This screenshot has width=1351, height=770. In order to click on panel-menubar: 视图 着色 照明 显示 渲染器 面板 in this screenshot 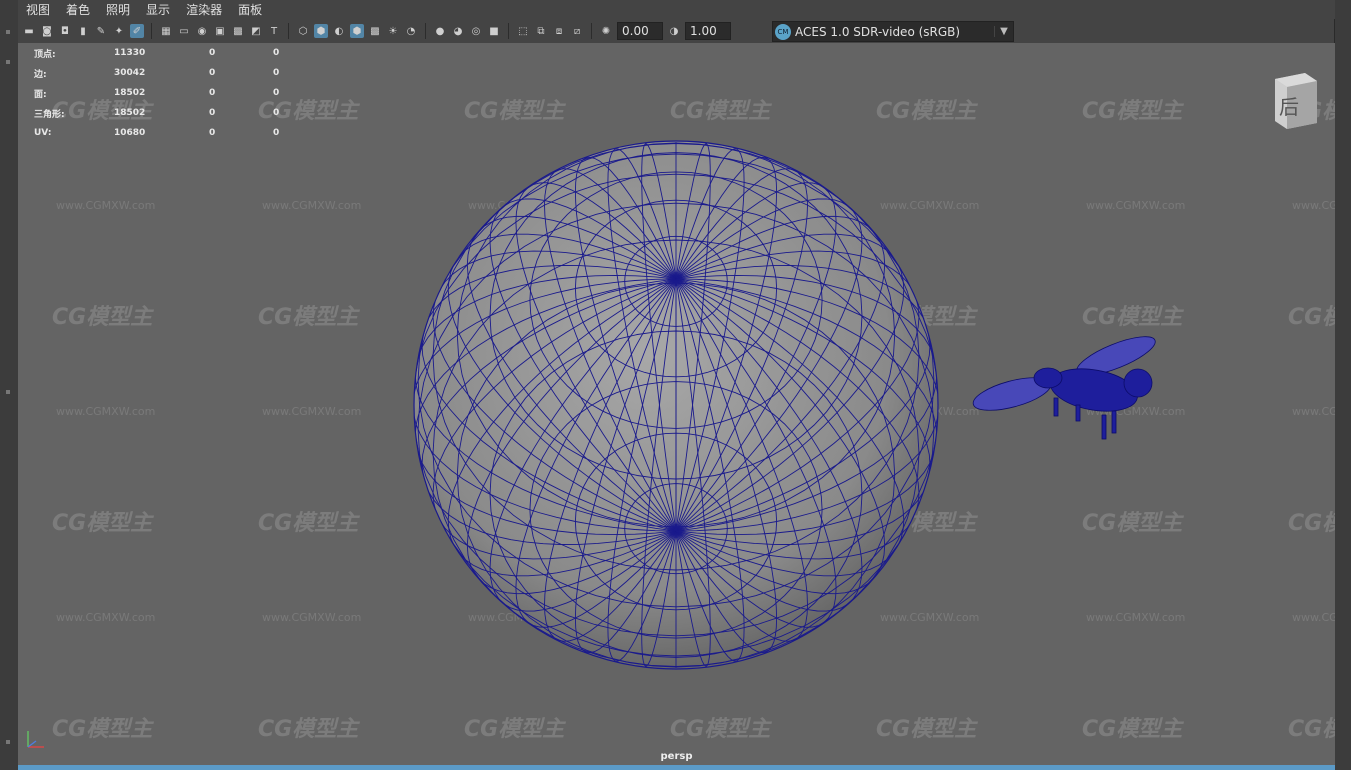, I will do `click(676, 9)`.